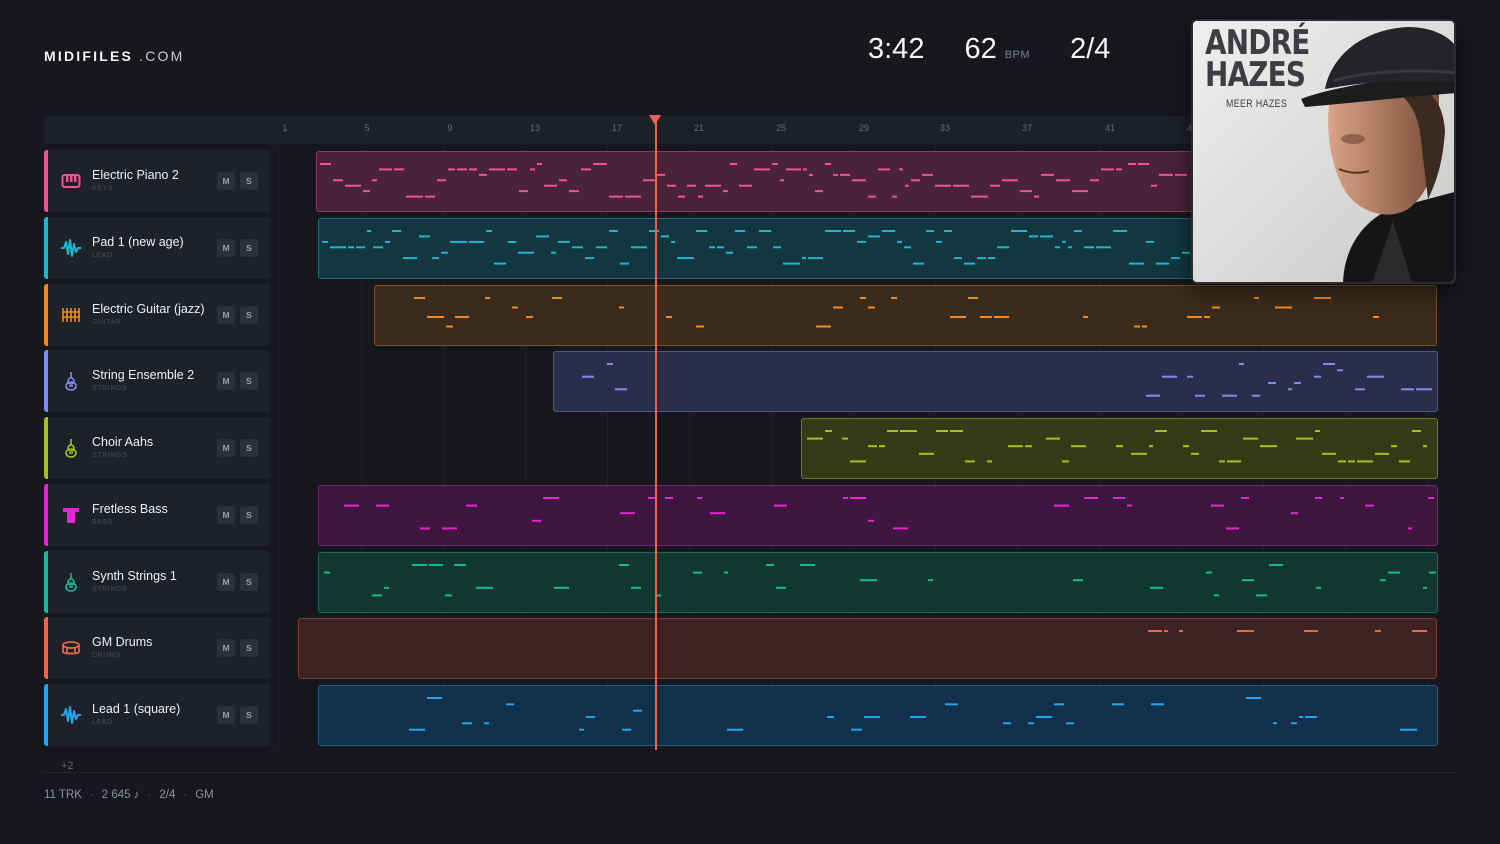 This screenshot has height=844, width=1500. I want to click on drum-icon, so click(71, 648).